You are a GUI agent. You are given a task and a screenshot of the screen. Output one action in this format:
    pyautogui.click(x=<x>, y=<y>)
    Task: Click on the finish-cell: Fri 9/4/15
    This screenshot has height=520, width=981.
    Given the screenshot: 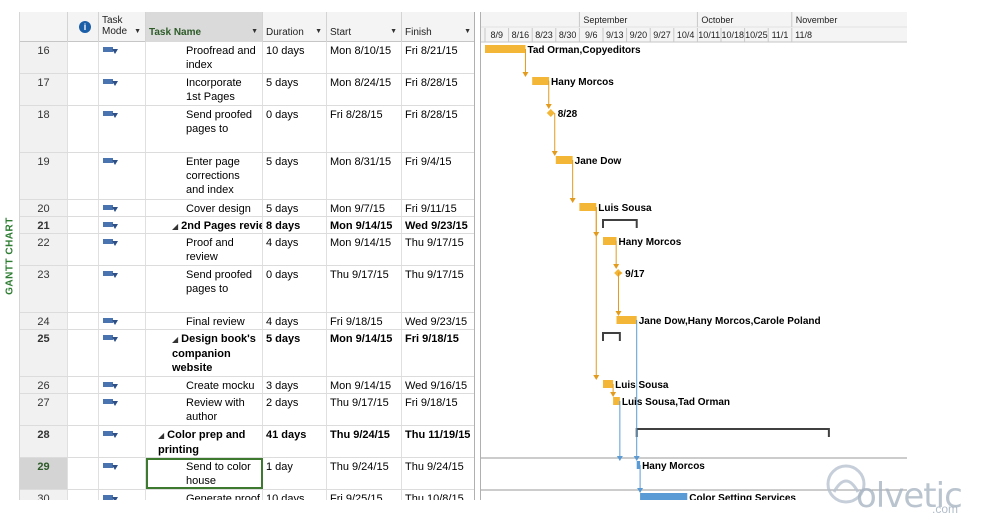 What is the action you would take?
    pyautogui.click(x=438, y=176)
    